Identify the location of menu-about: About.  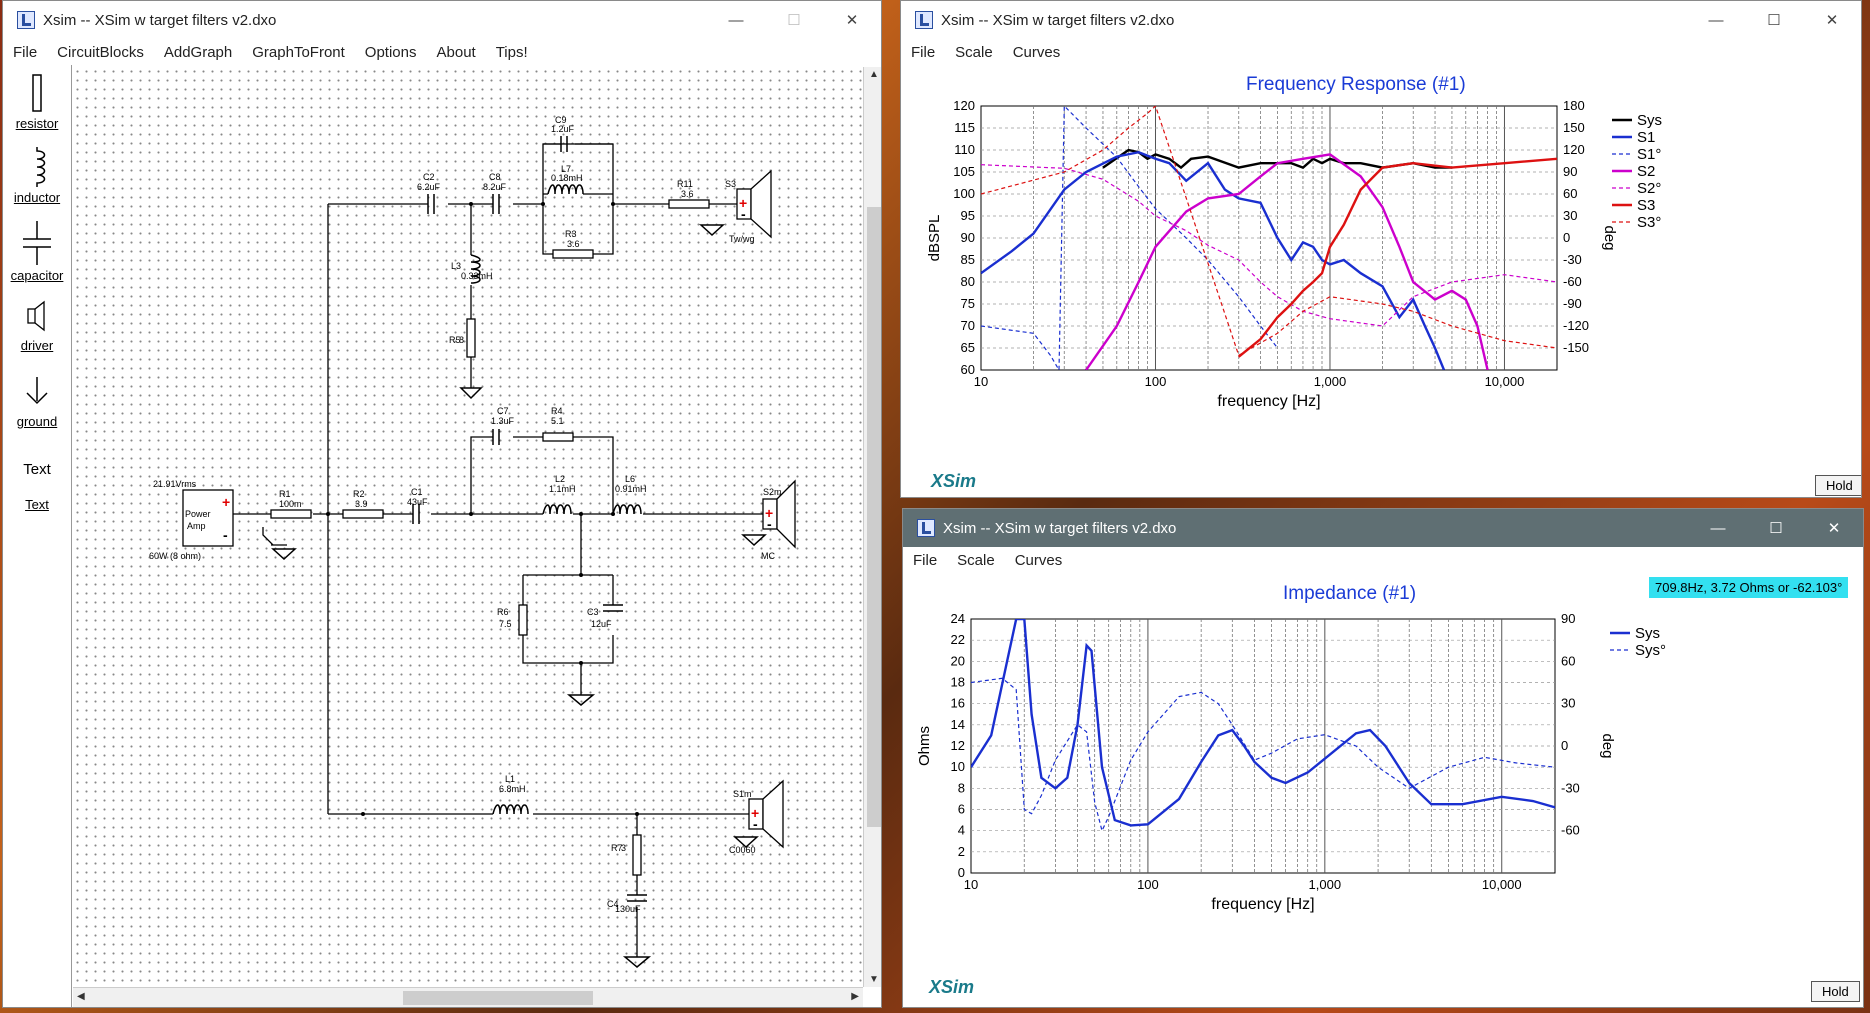
(456, 52).